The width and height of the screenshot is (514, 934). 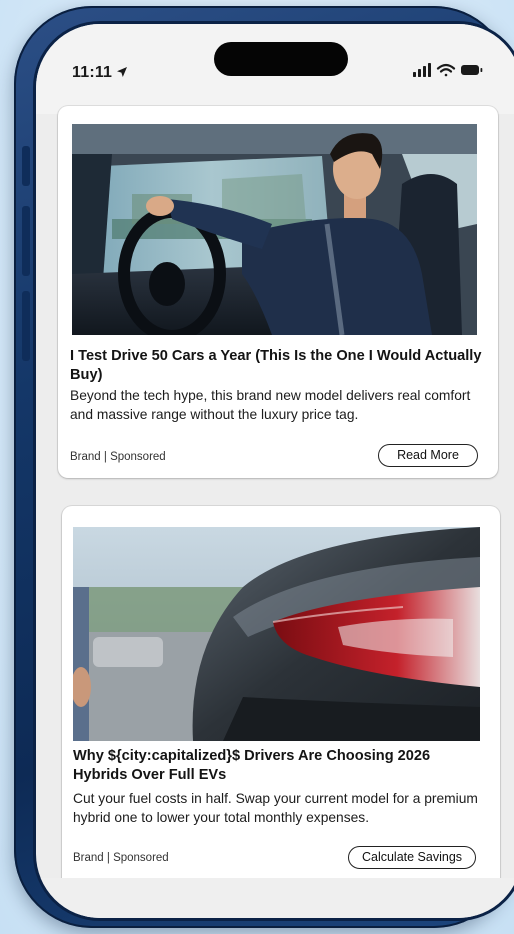 I want to click on mute-switch, so click(x=26, y=166).